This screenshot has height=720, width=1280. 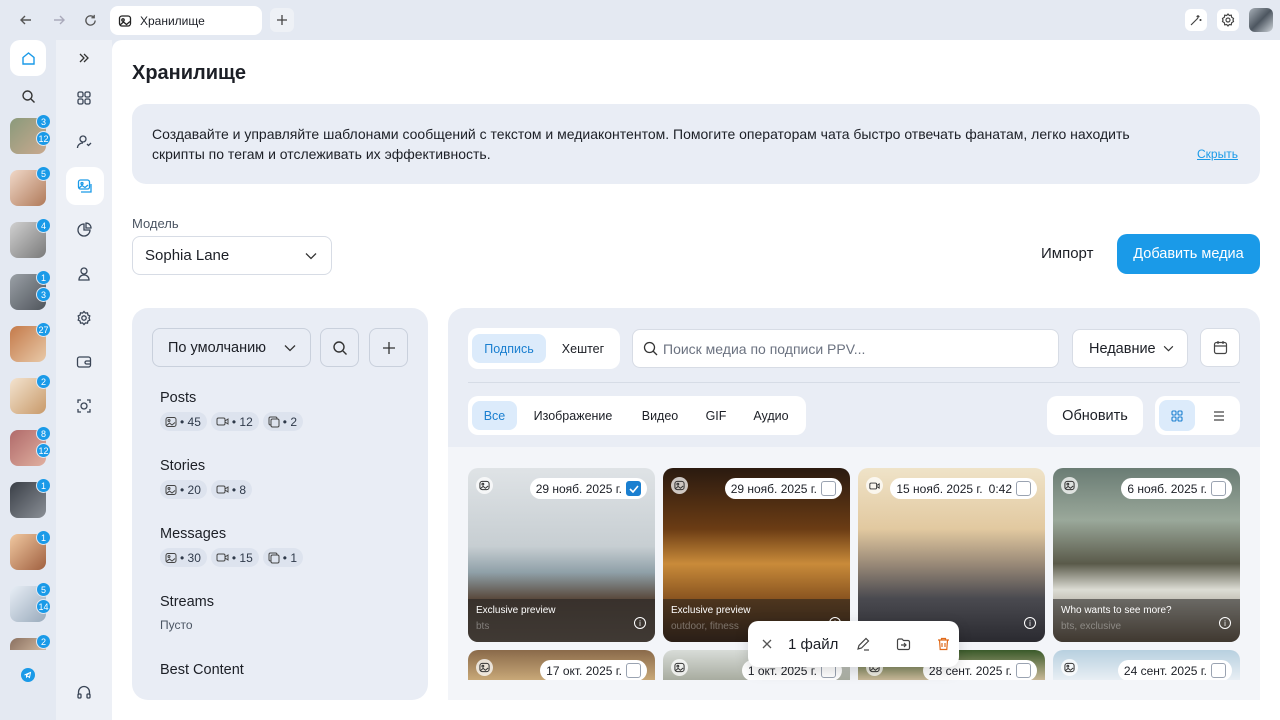 I want to click on media-caption-area: Who wants to see more? bts, exclusive, so click(x=1146, y=620).